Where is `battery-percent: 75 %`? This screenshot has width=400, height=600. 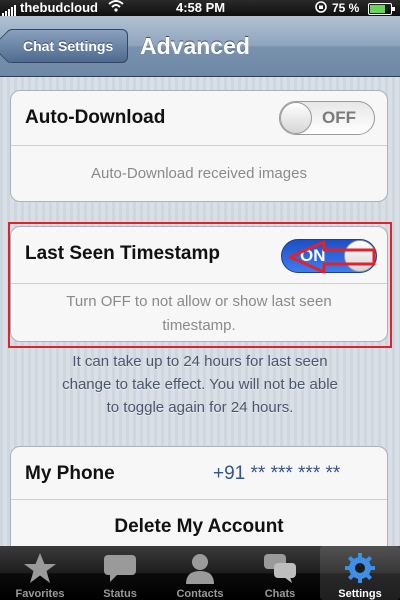
battery-percent: 75 % is located at coordinates (346, 8).